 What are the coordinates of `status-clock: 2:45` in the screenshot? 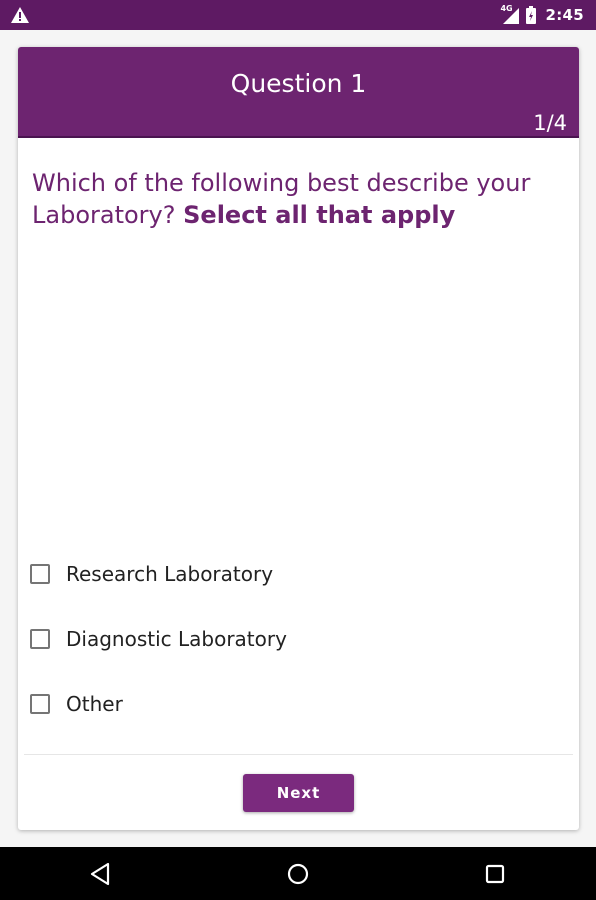 It's located at (564, 15).